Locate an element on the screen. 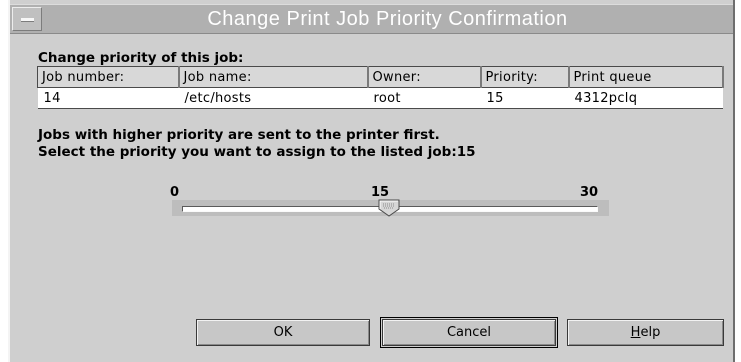 The width and height of the screenshot is (741, 362). column-header-priority: Priority: is located at coordinates (525, 77).